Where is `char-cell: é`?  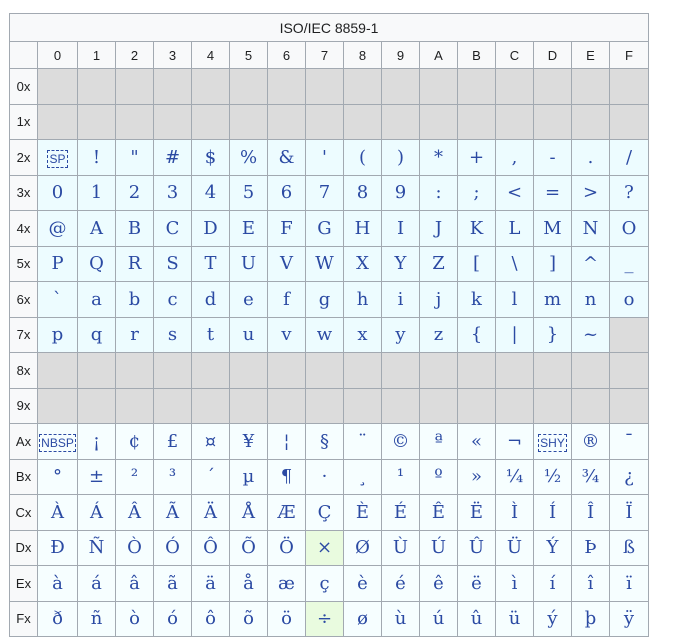
char-cell: é is located at coordinates (400, 583).